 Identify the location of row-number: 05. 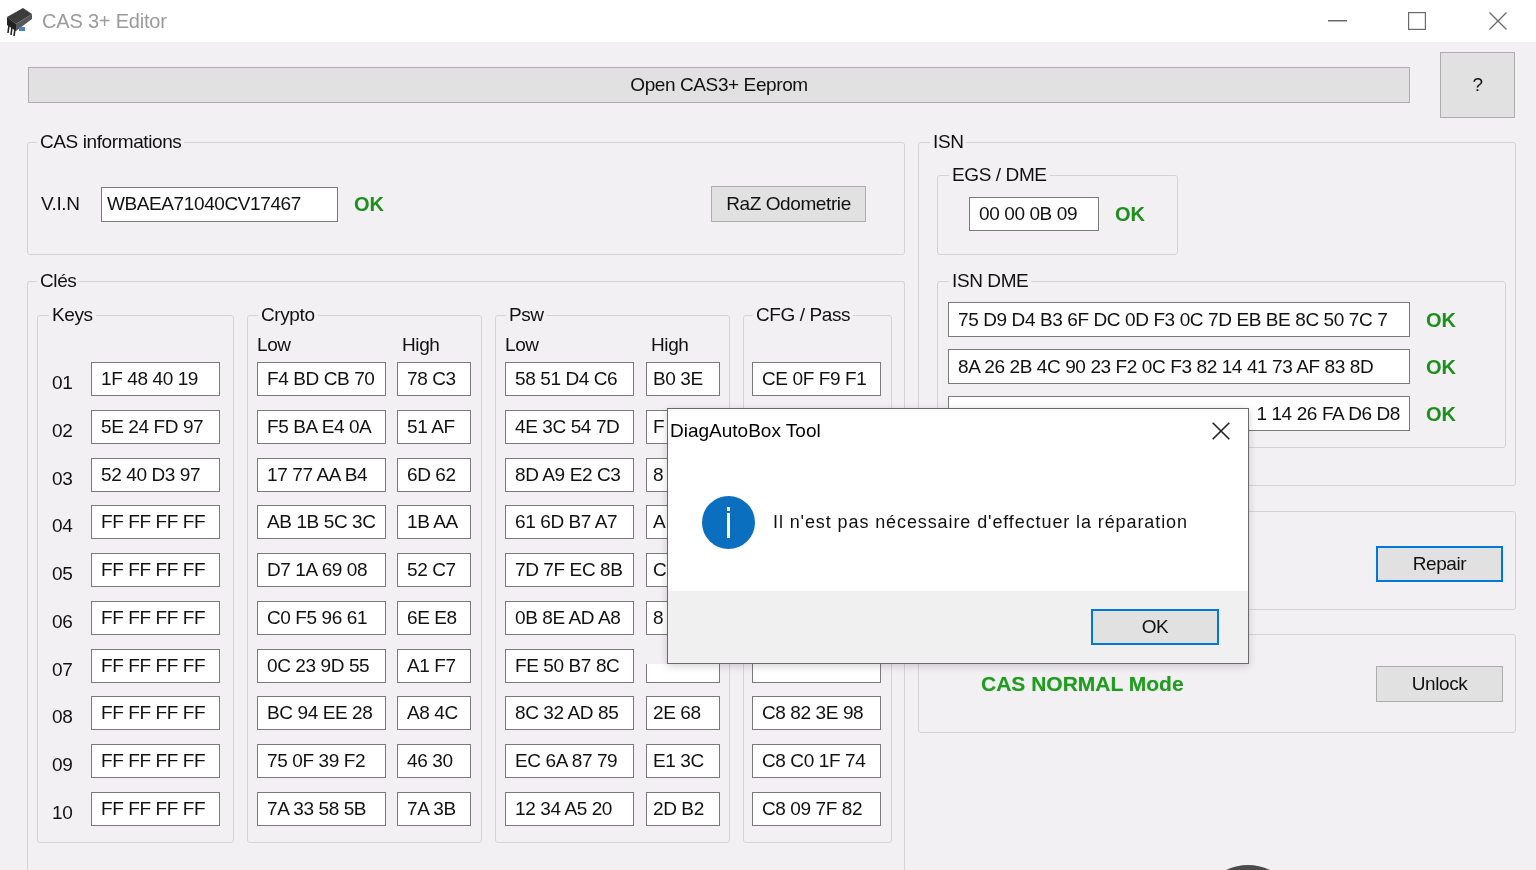
(63, 574).